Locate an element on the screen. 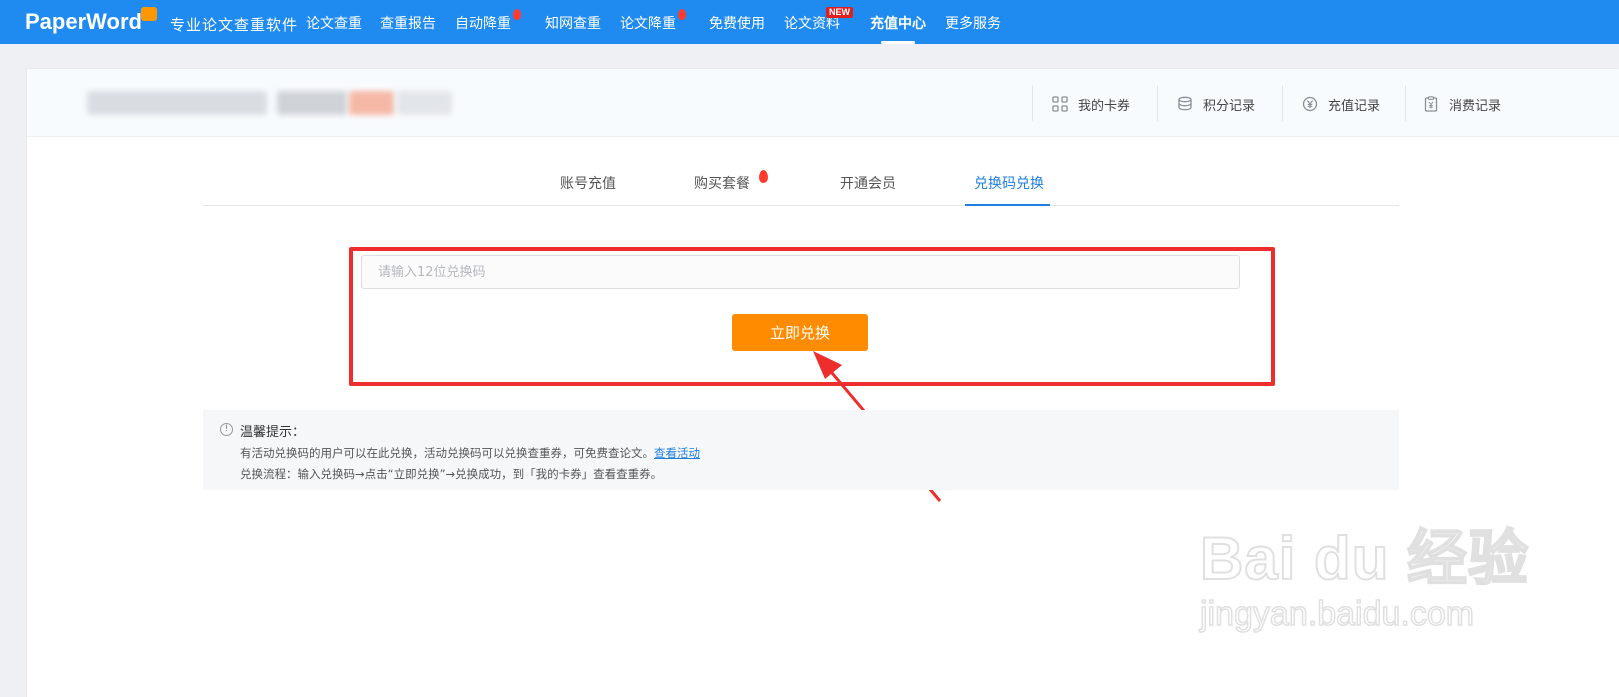 The height and width of the screenshot is (697, 1619). points-record-link: 积分记录 is located at coordinates (1216, 104).